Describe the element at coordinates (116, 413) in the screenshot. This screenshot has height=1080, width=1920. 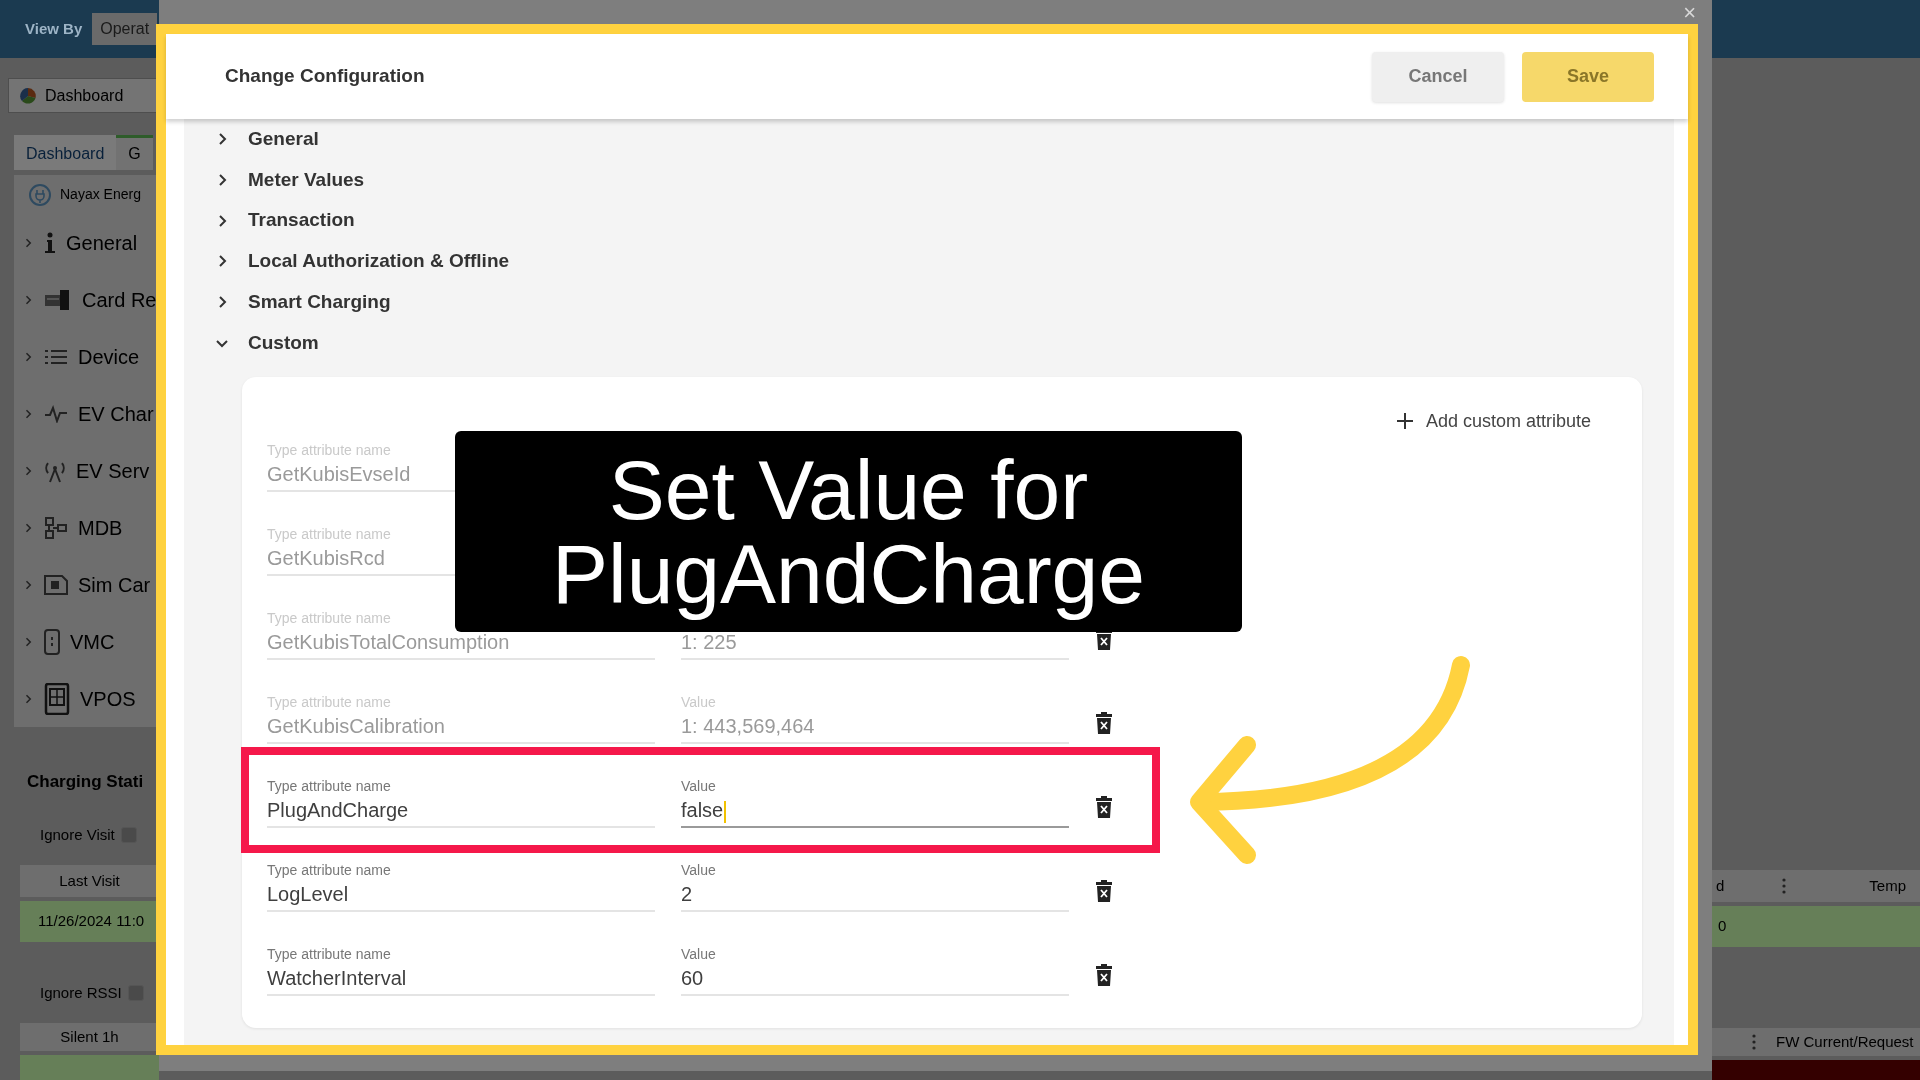
I see `tree-item: EV Char` at that location.